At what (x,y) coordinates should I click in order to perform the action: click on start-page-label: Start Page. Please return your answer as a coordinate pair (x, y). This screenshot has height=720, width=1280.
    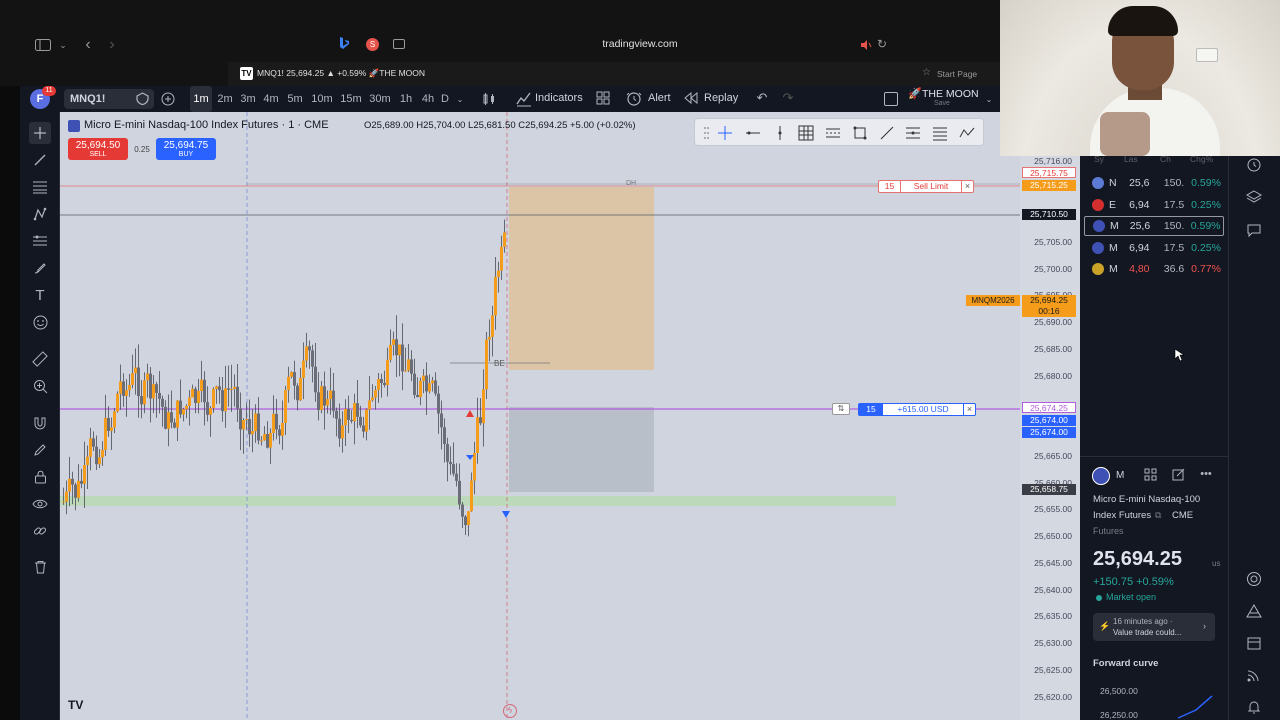
    Looking at the image, I should click on (967, 75).